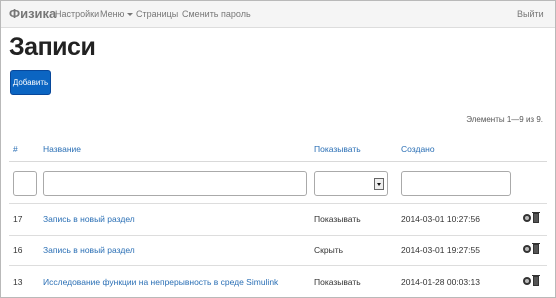  What do you see at coordinates (157, 14) in the screenshot?
I see `nav-pages: Страницы` at bounding box center [157, 14].